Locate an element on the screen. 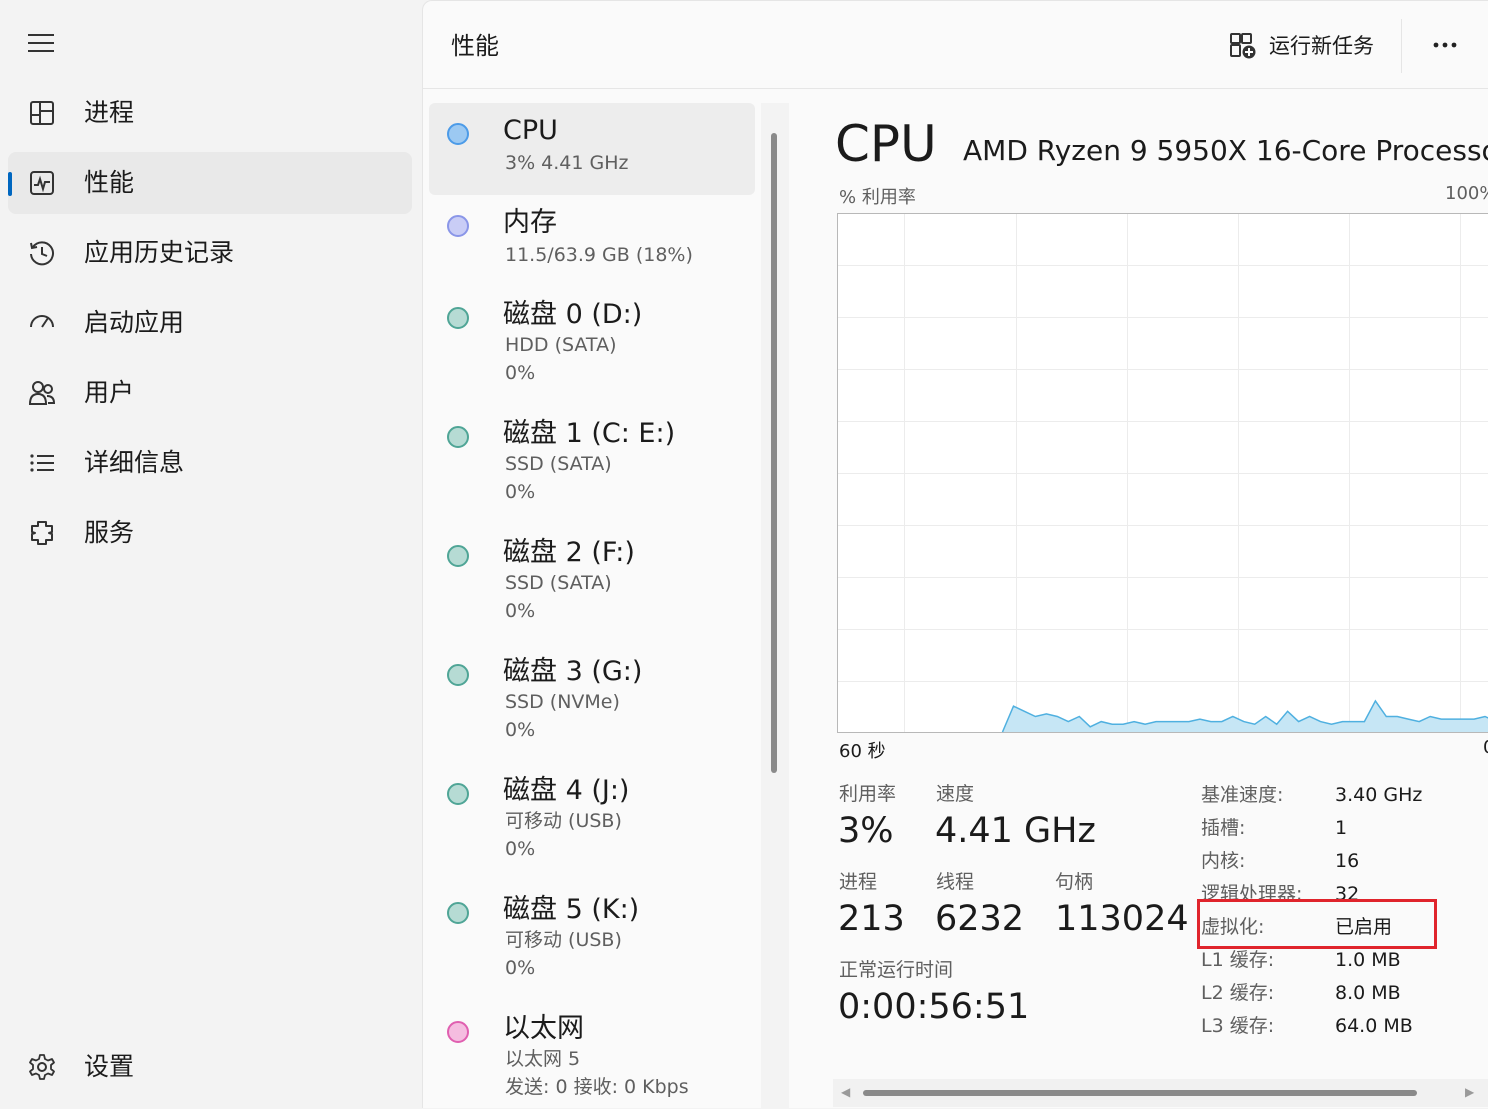  device-ethernet: 以太网 以太网 5 发送: 0 接收: 0 Kbps is located at coordinates (592, 1055).